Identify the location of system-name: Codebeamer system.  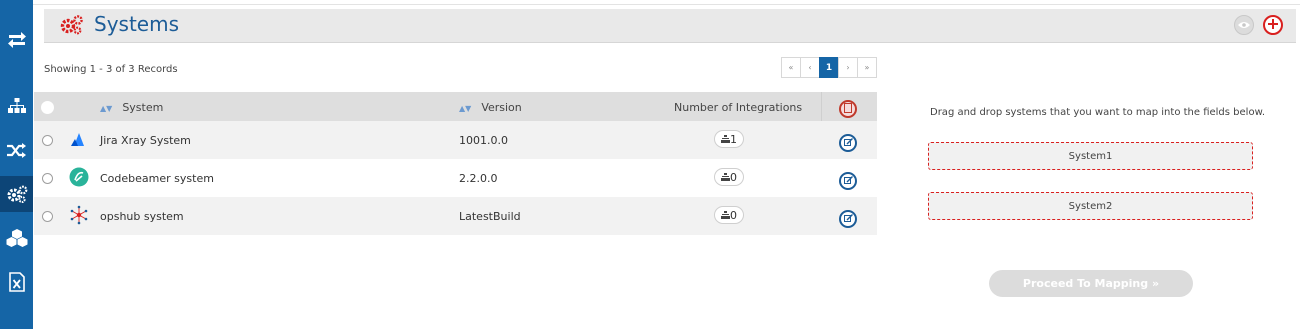
(157, 178).